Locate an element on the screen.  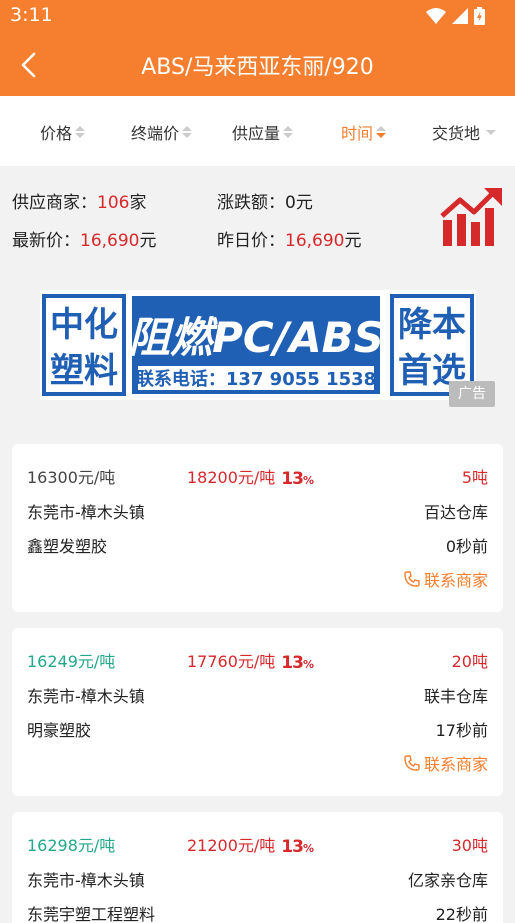
ad-banner: 中化 塑料 阻燃PC/ABS 联系电话：137 9055 1538 降本 首选 is located at coordinates (258, 345).